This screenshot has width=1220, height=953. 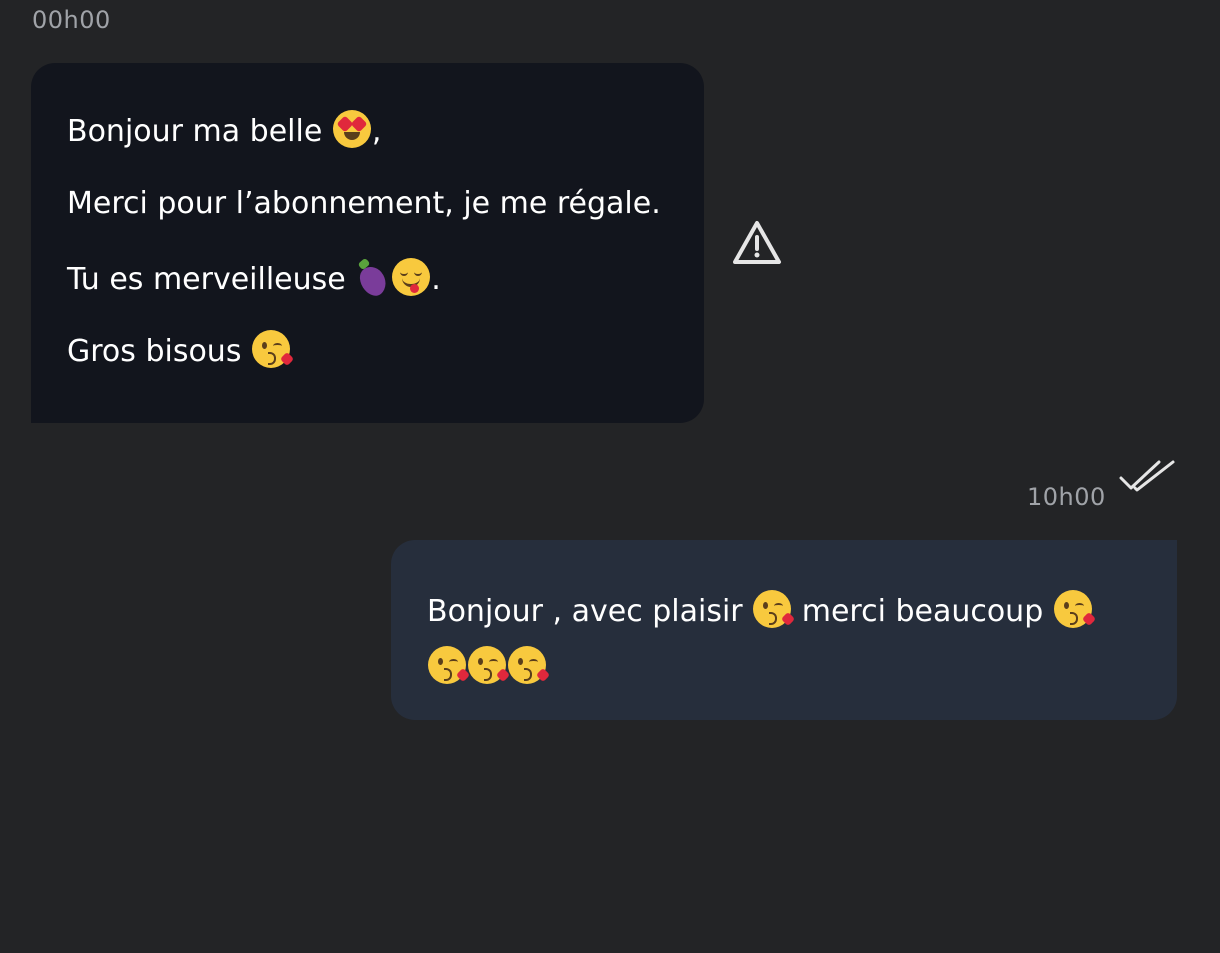 What do you see at coordinates (376, 131) in the screenshot?
I see `message-punctuation: ,` at bounding box center [376, 131].